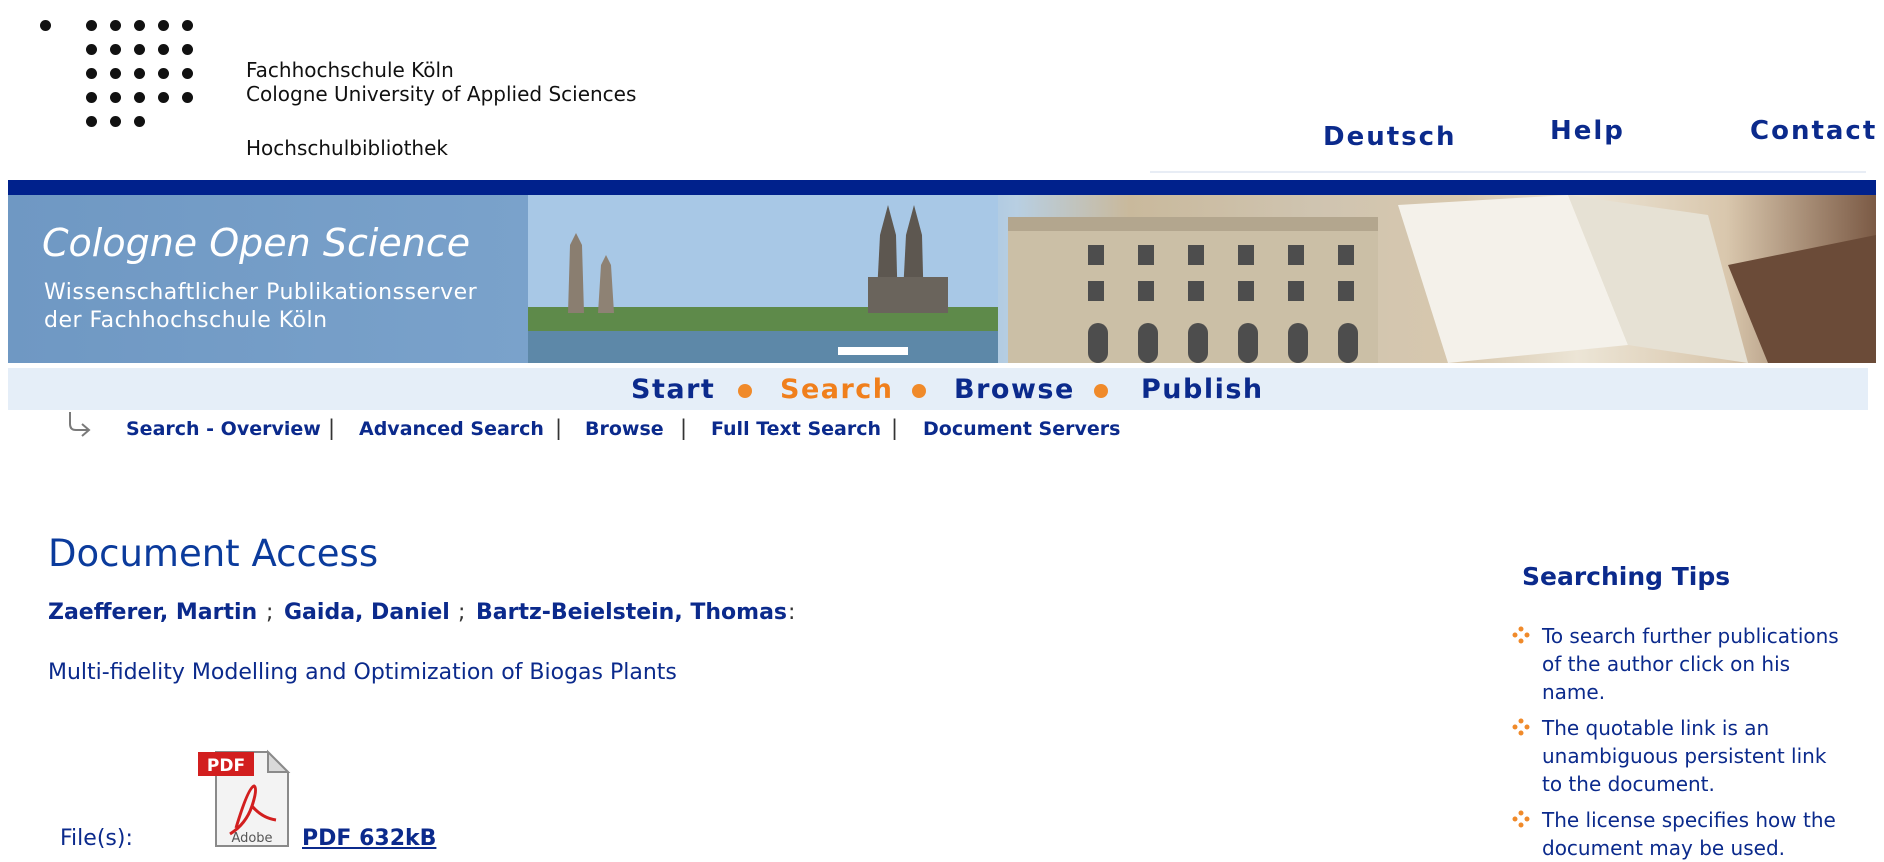 This screenshot has height=862, width=1884. What do you see at coordinates (673, 389) in the screenshot?
I see `nav-start: Start` at bounding box center [673, 389].